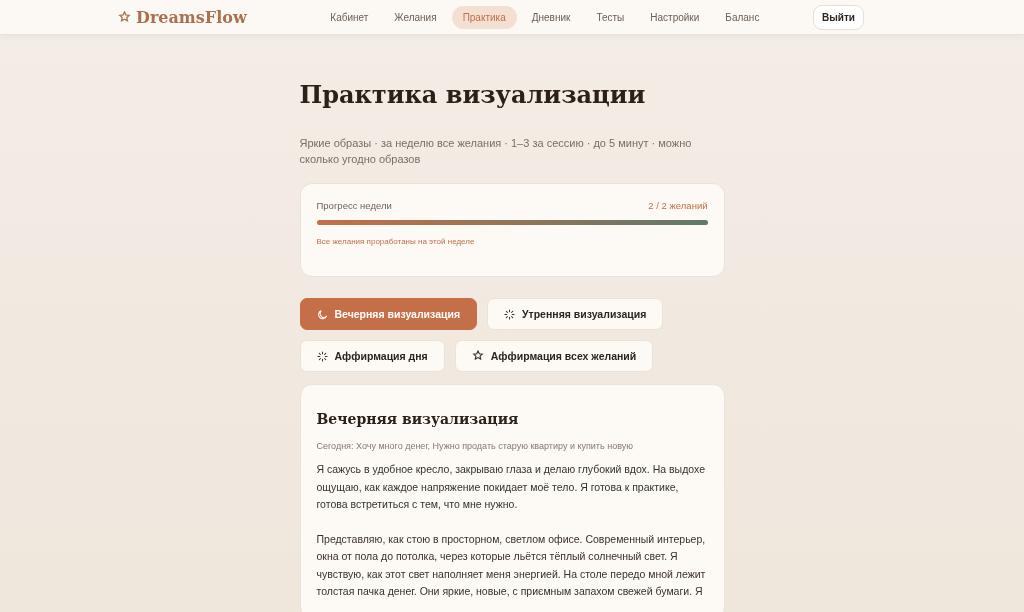  What do you see at coordinates (575, 314) in the screenshot?
I see `mode-button: Утренняя визуализация` at bounding box center [575, 314].